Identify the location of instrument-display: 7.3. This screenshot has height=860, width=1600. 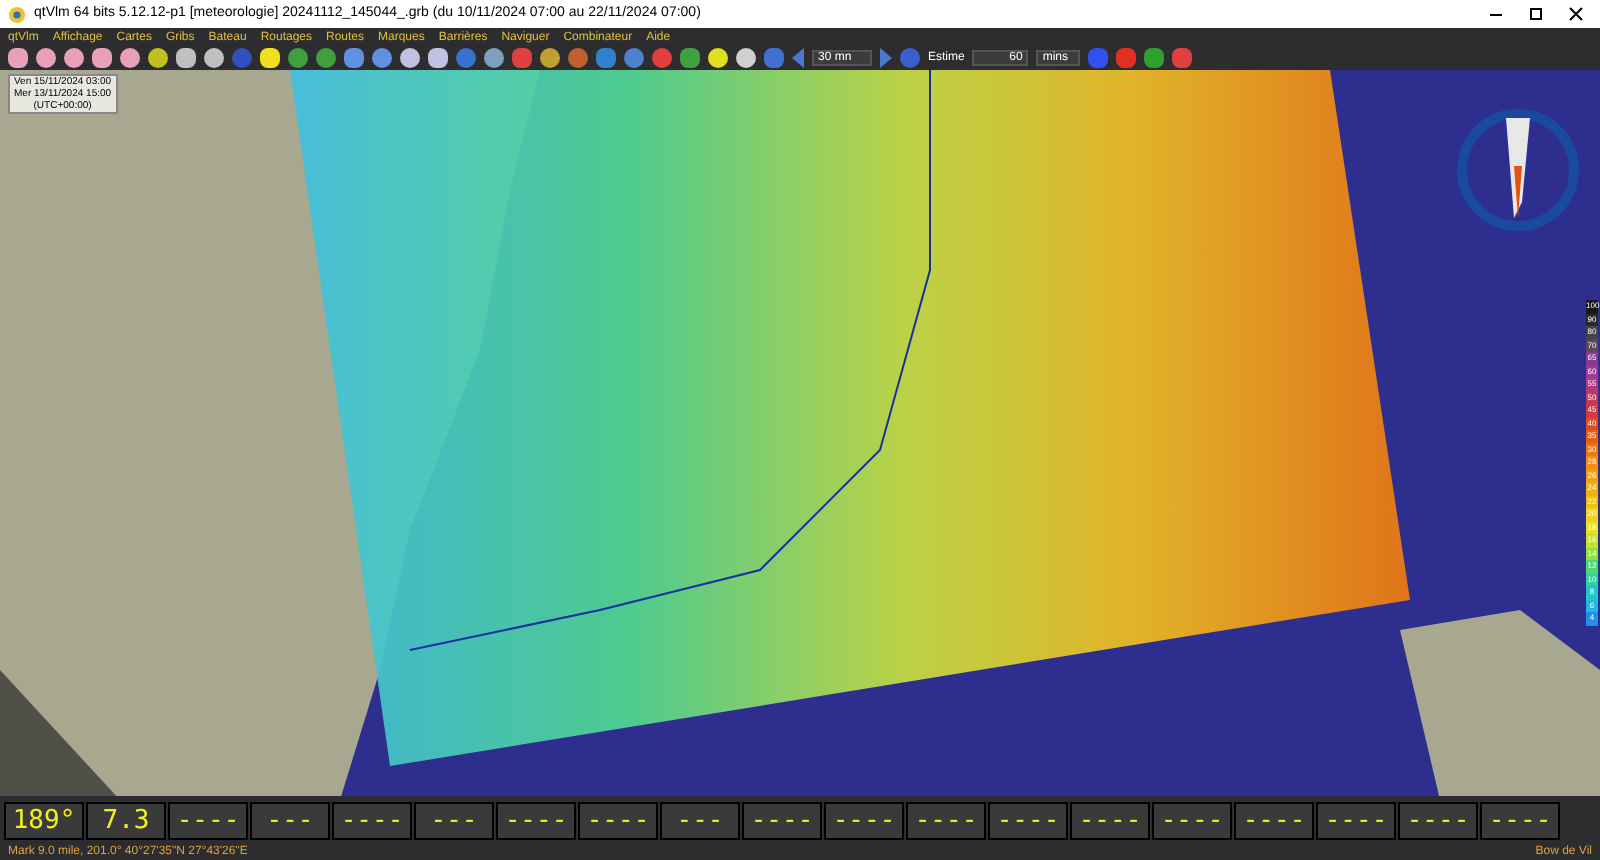
(126, 820).